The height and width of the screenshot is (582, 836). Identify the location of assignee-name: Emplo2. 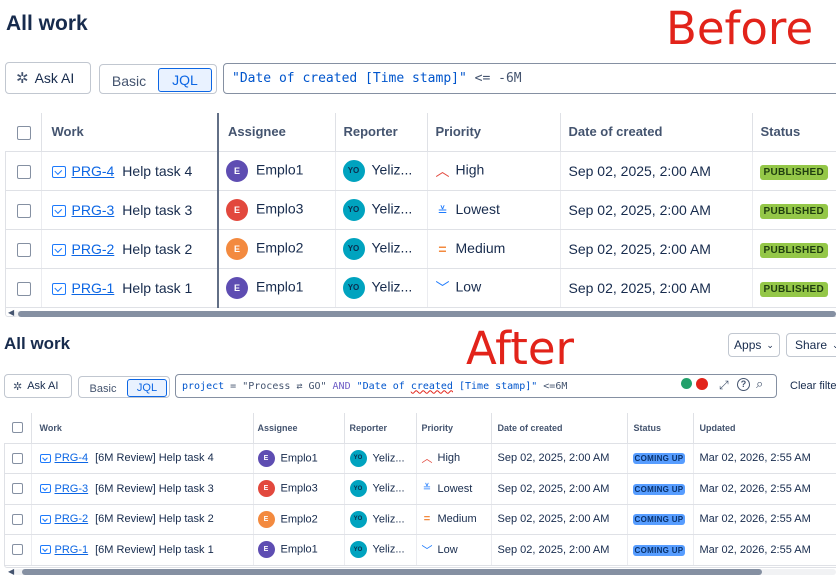
(299, 519).